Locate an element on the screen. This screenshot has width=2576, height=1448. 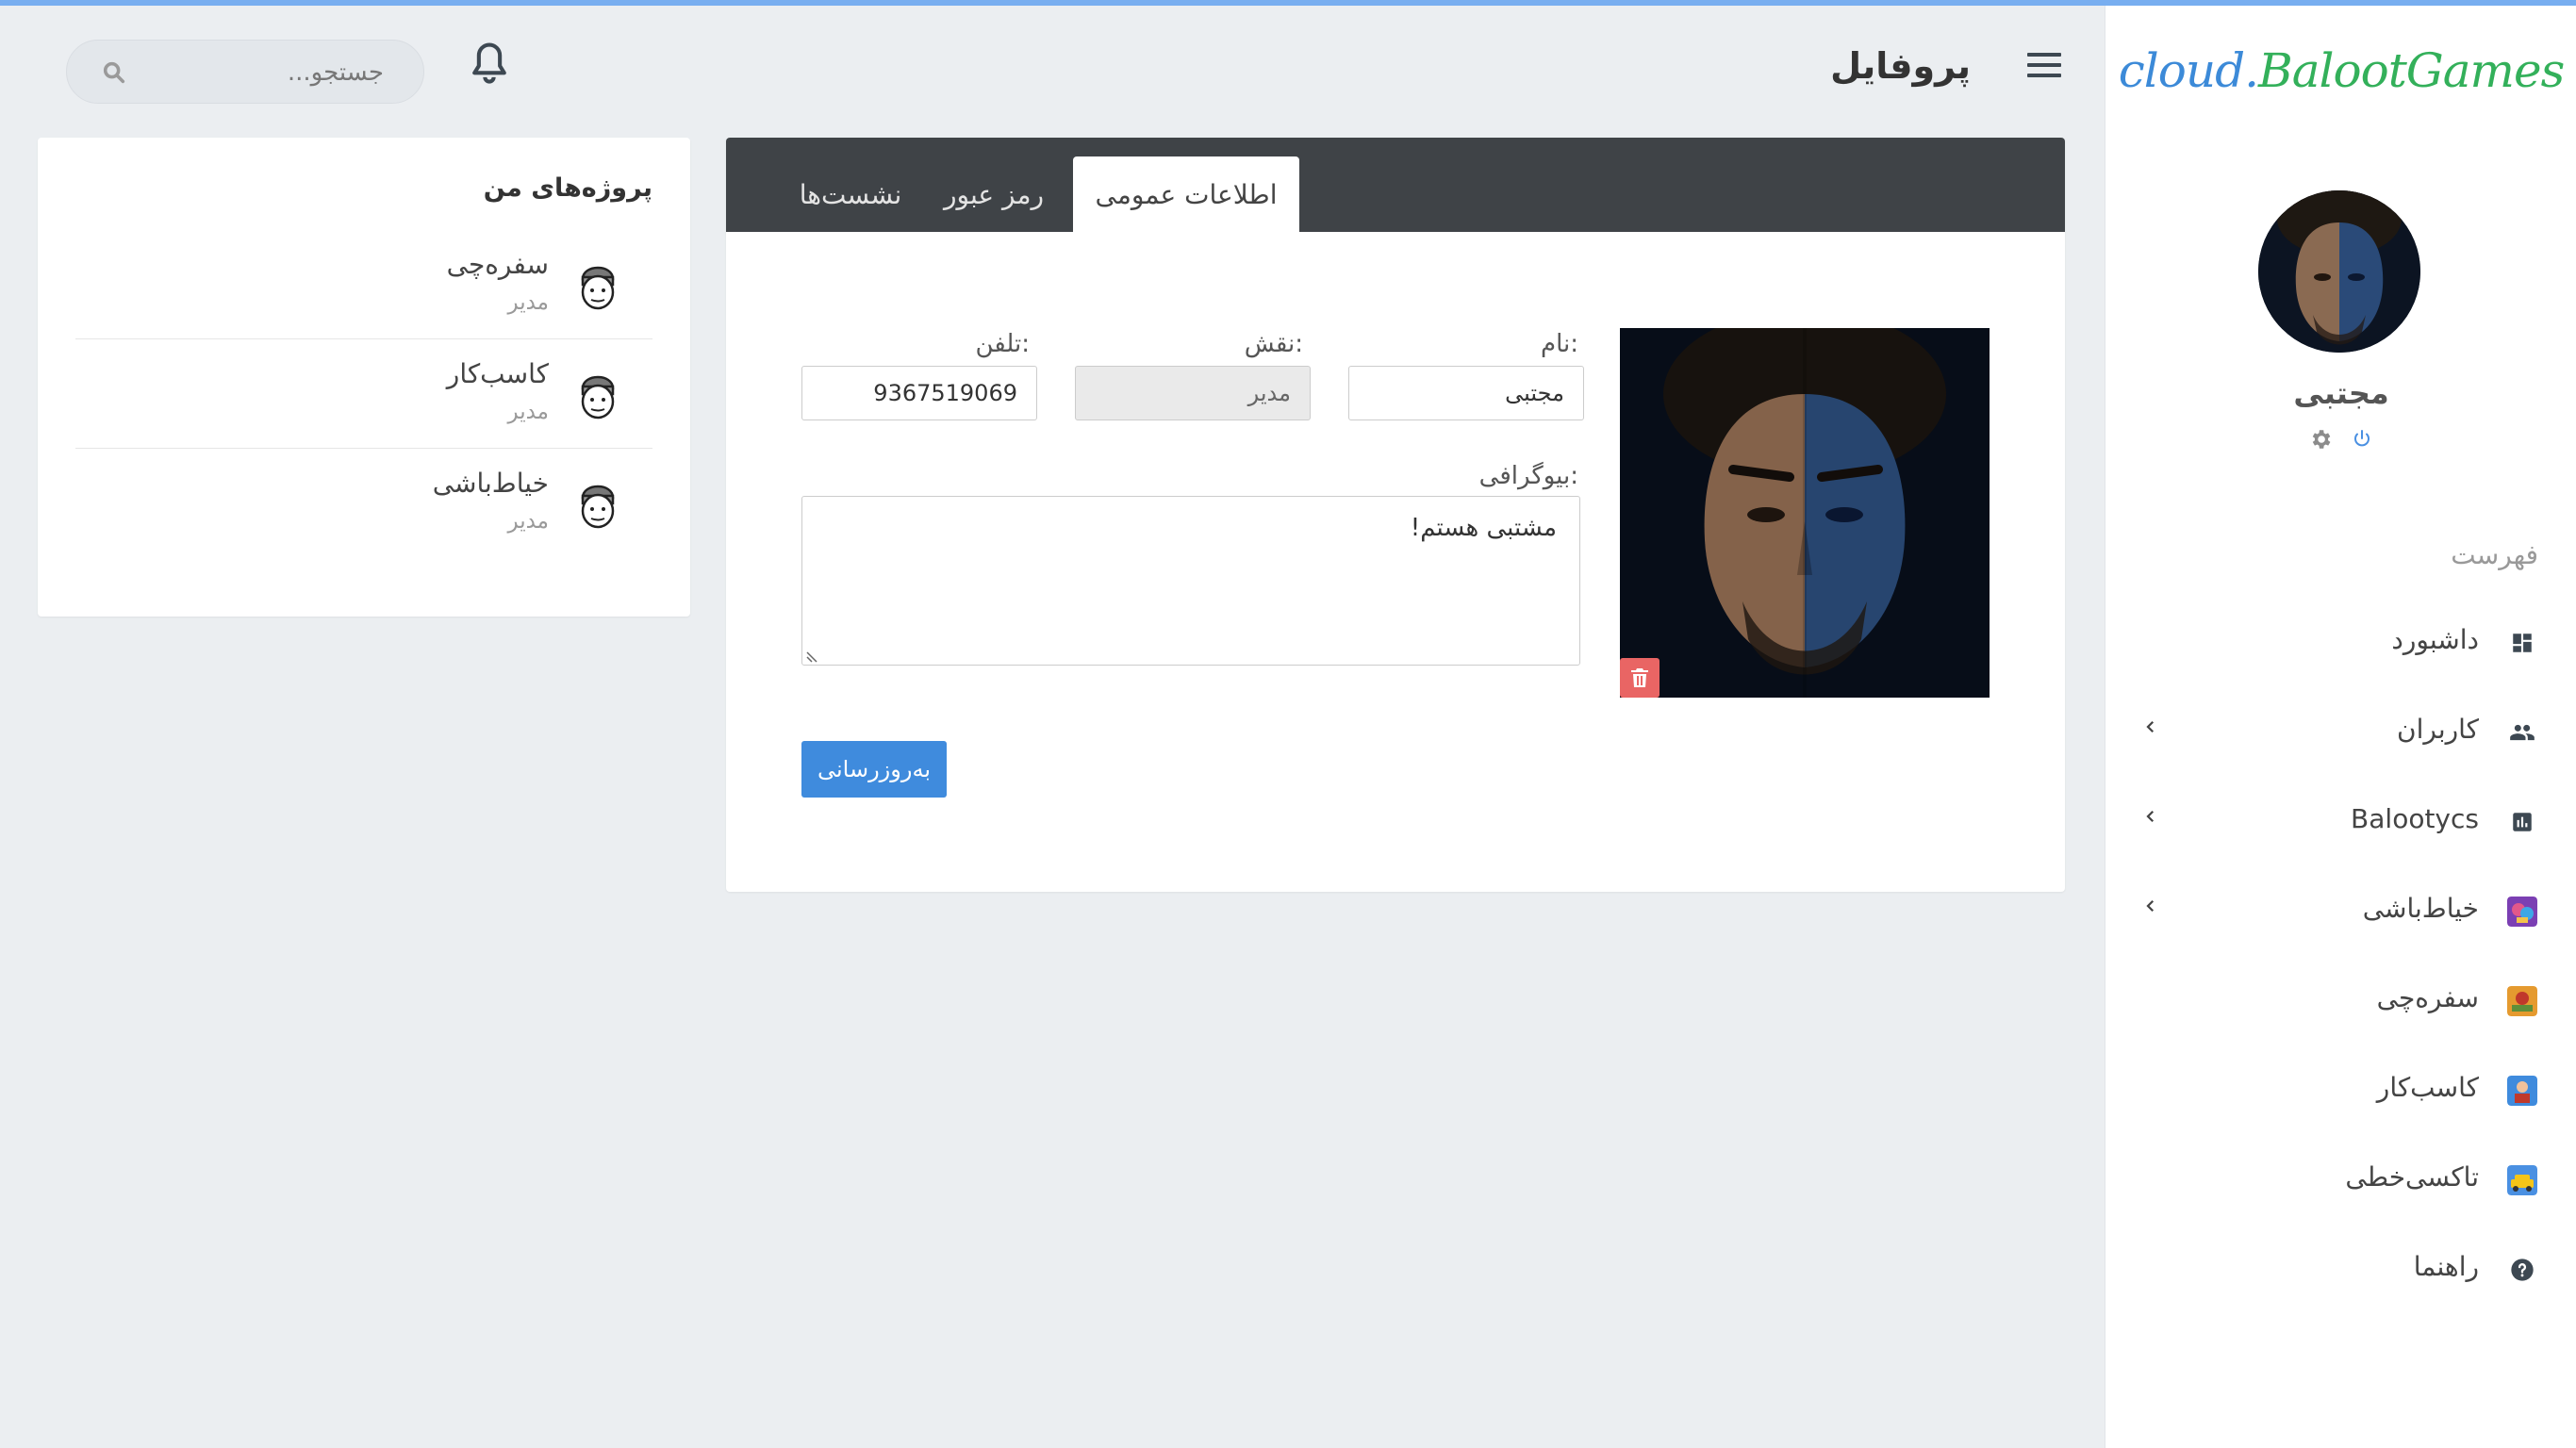
sidebar-item-kasebkar: کاسب‌کار is located at coordinates (2340, 1090).